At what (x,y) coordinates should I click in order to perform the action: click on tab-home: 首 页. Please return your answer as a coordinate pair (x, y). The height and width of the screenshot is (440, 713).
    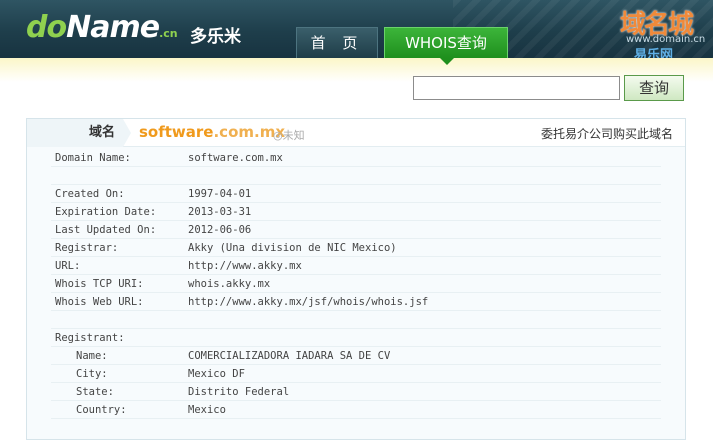
    Looking at the image, I should click on (337, 42).